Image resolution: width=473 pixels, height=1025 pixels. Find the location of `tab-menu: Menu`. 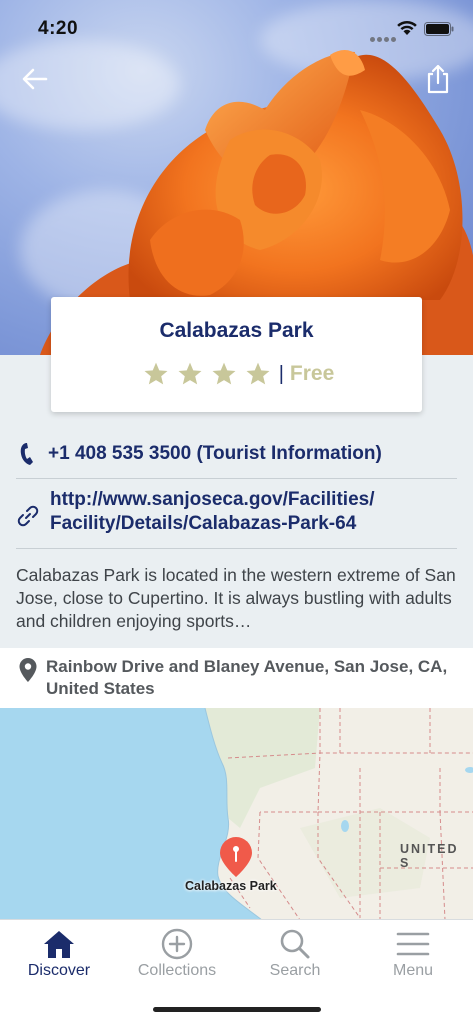

tab-menu: Menu is located at coordinates (413, 955).